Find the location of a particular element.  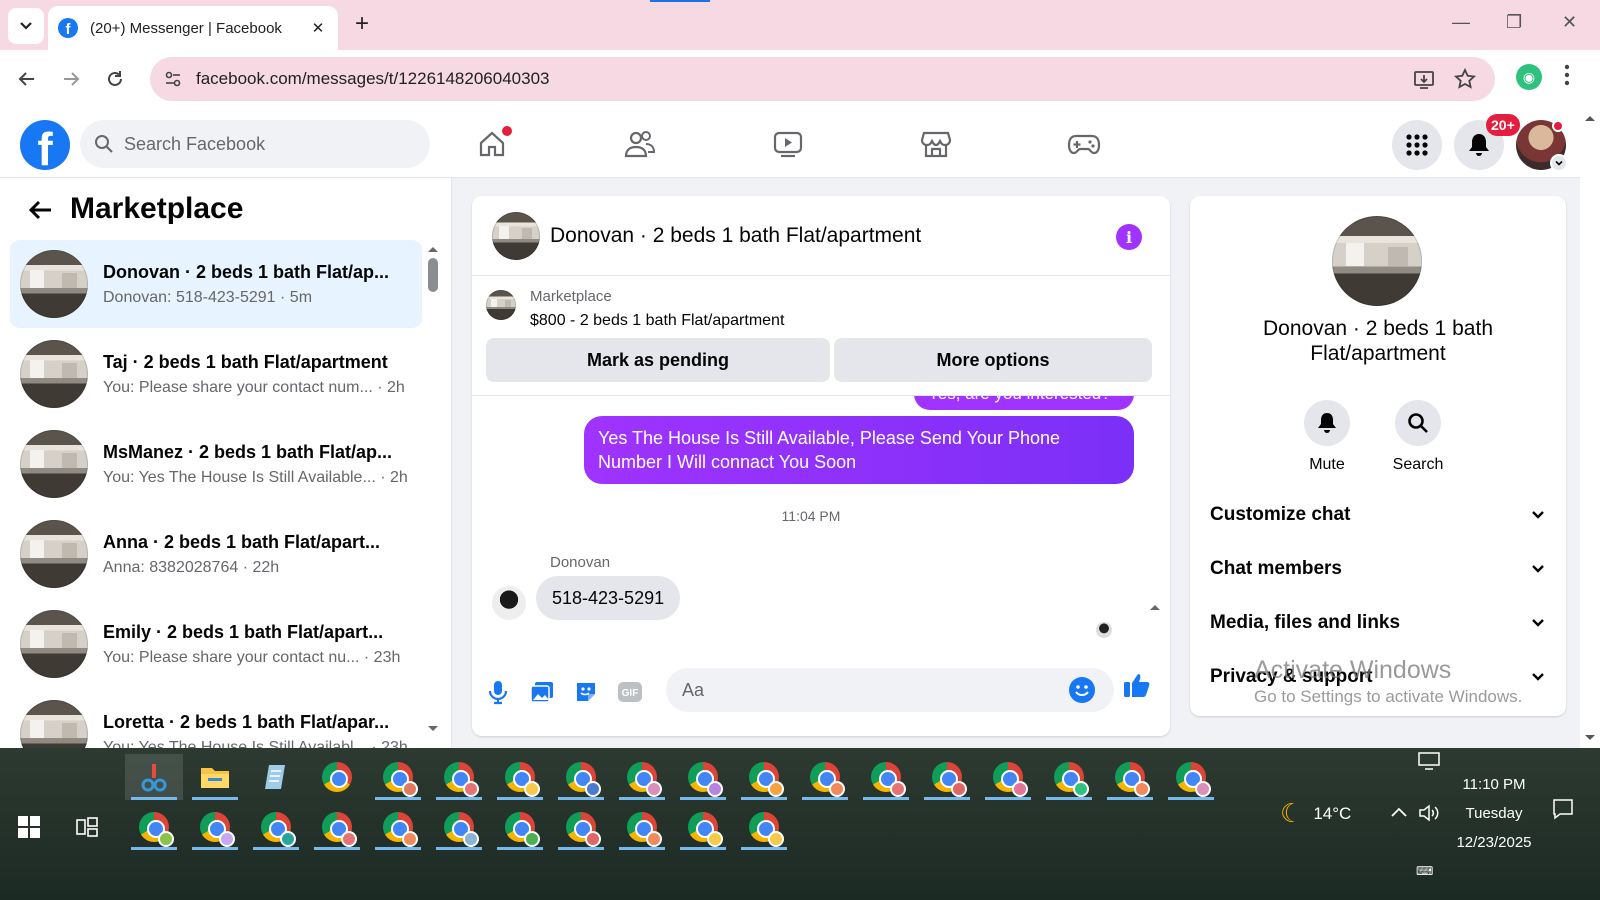

message-input-box is located at coordinates (890, 690).